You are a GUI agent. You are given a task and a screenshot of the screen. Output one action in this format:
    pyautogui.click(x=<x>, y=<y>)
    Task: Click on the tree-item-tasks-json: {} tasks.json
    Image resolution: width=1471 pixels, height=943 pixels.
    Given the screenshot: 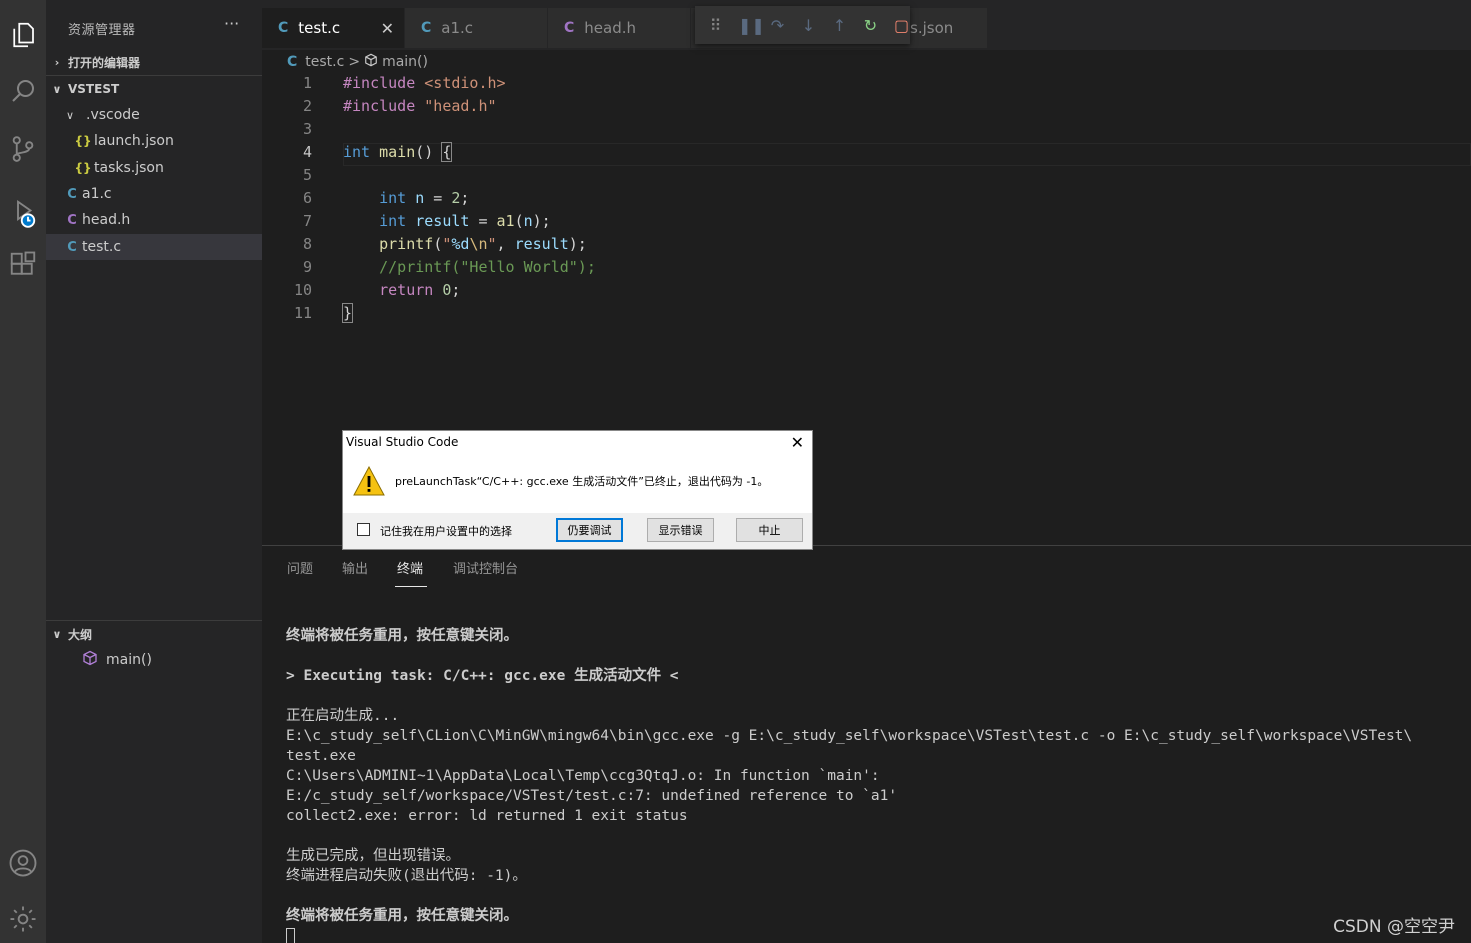 What is the action you would take?
    pyautogui.click(x=154, y=168)
    